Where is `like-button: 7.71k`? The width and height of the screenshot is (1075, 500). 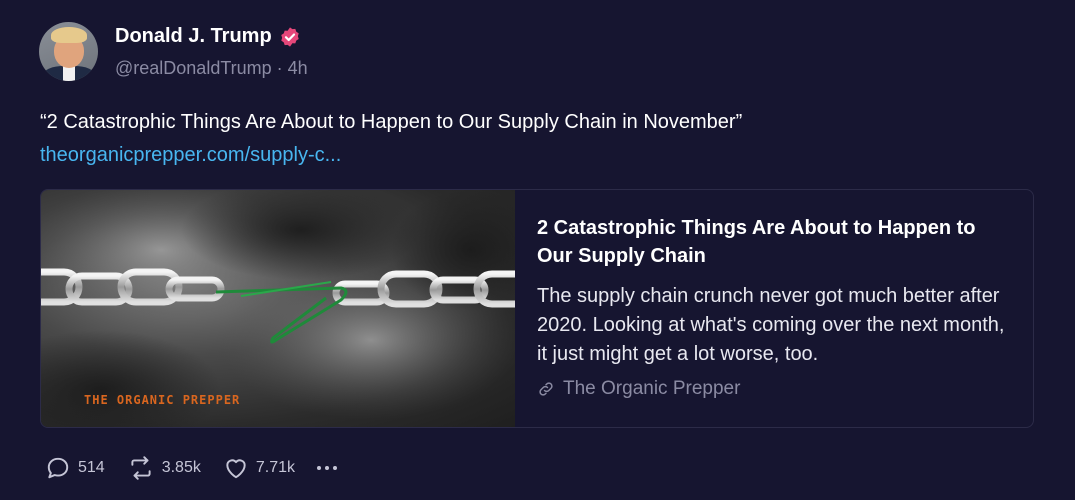 like-button: 7.71k is located at coordinates (259, 468).